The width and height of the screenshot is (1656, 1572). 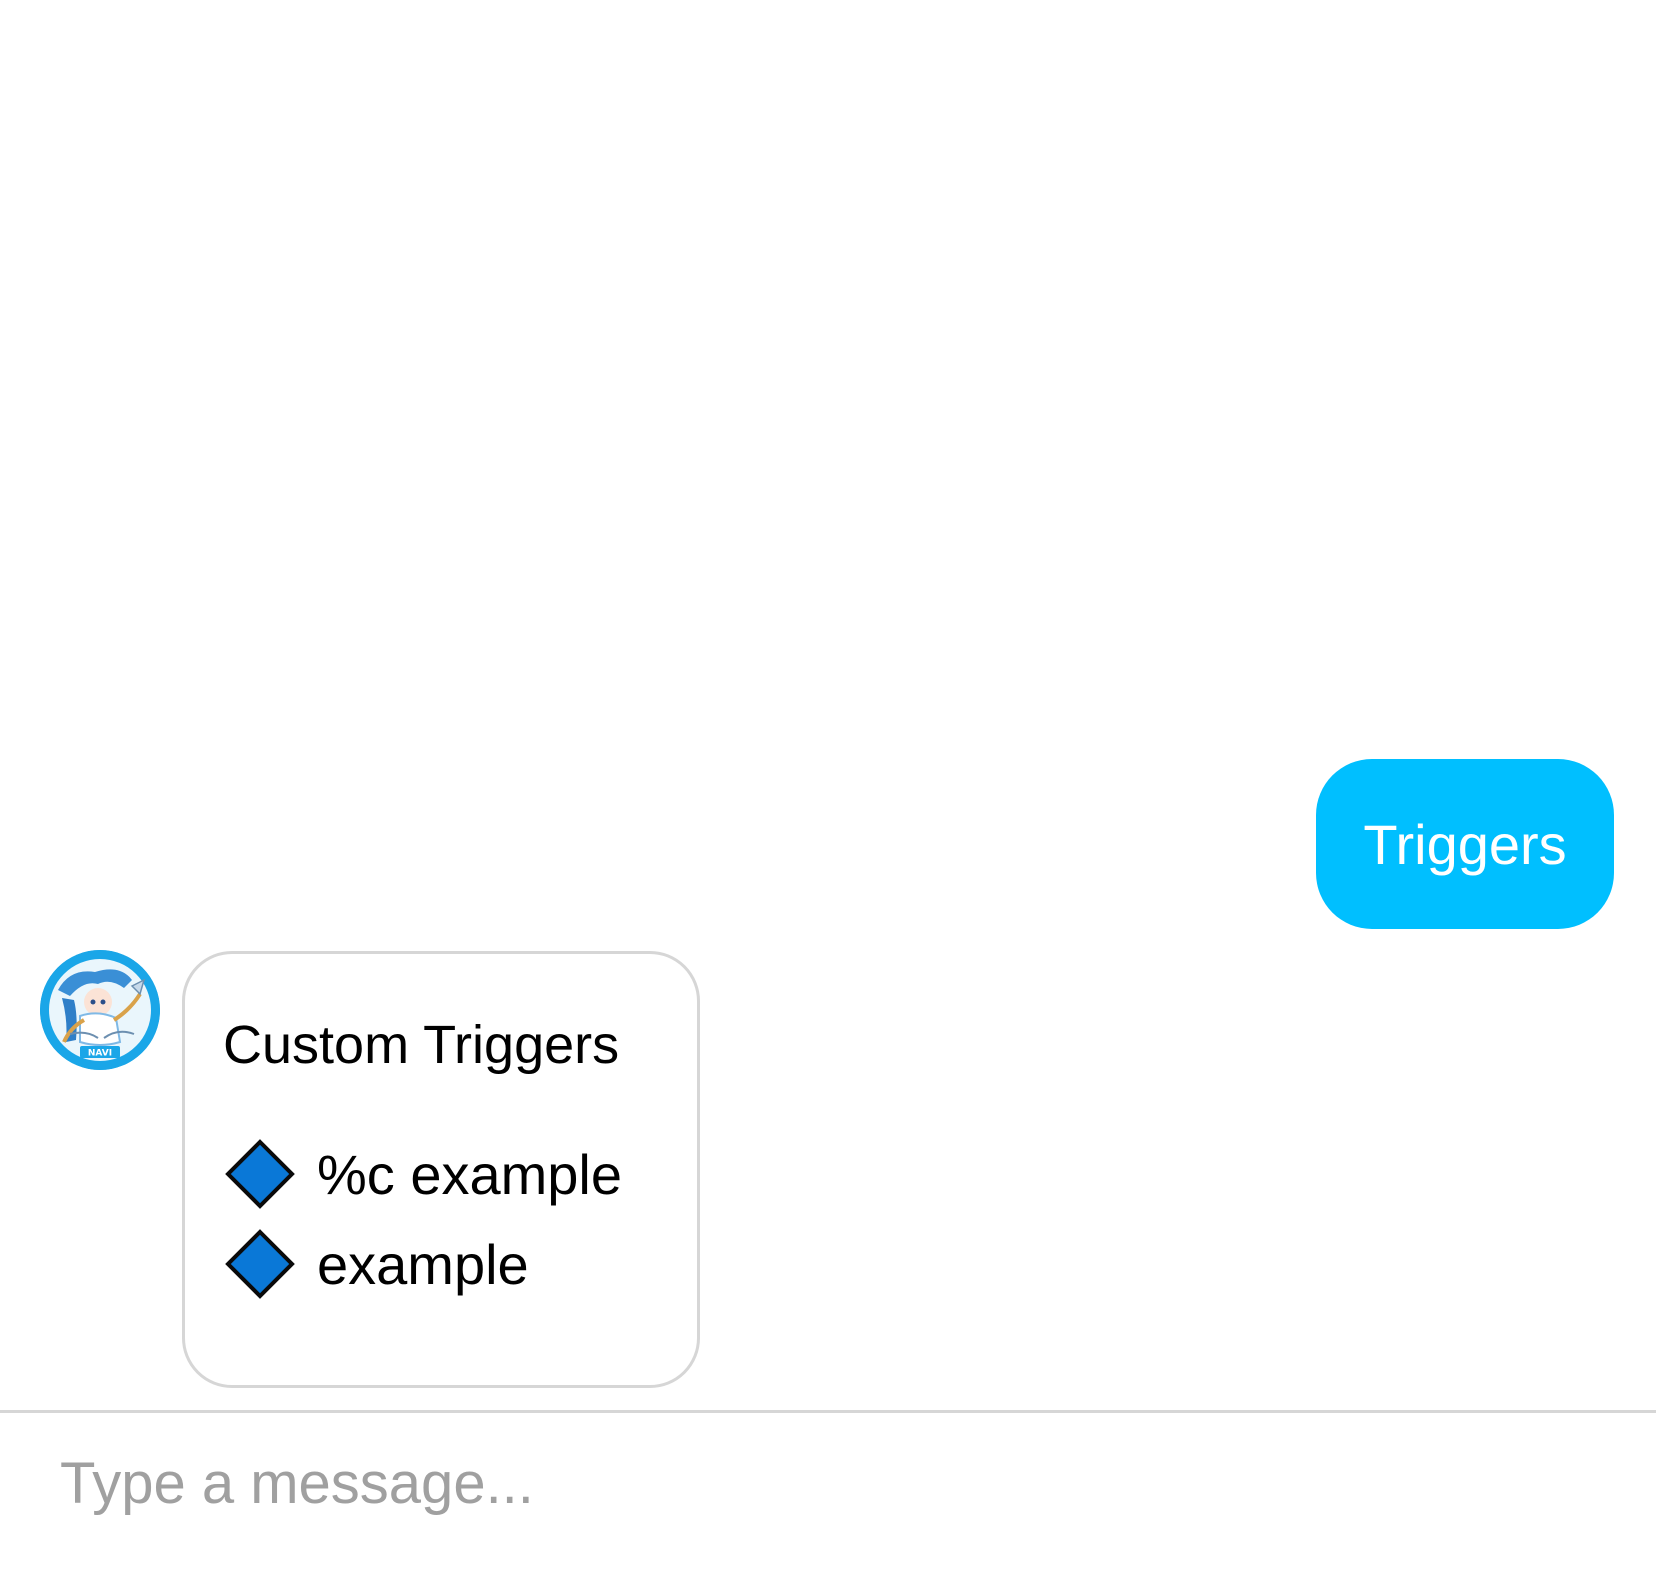 I want to click on avatar-image: NAVI, so click(x=100, y=1010).